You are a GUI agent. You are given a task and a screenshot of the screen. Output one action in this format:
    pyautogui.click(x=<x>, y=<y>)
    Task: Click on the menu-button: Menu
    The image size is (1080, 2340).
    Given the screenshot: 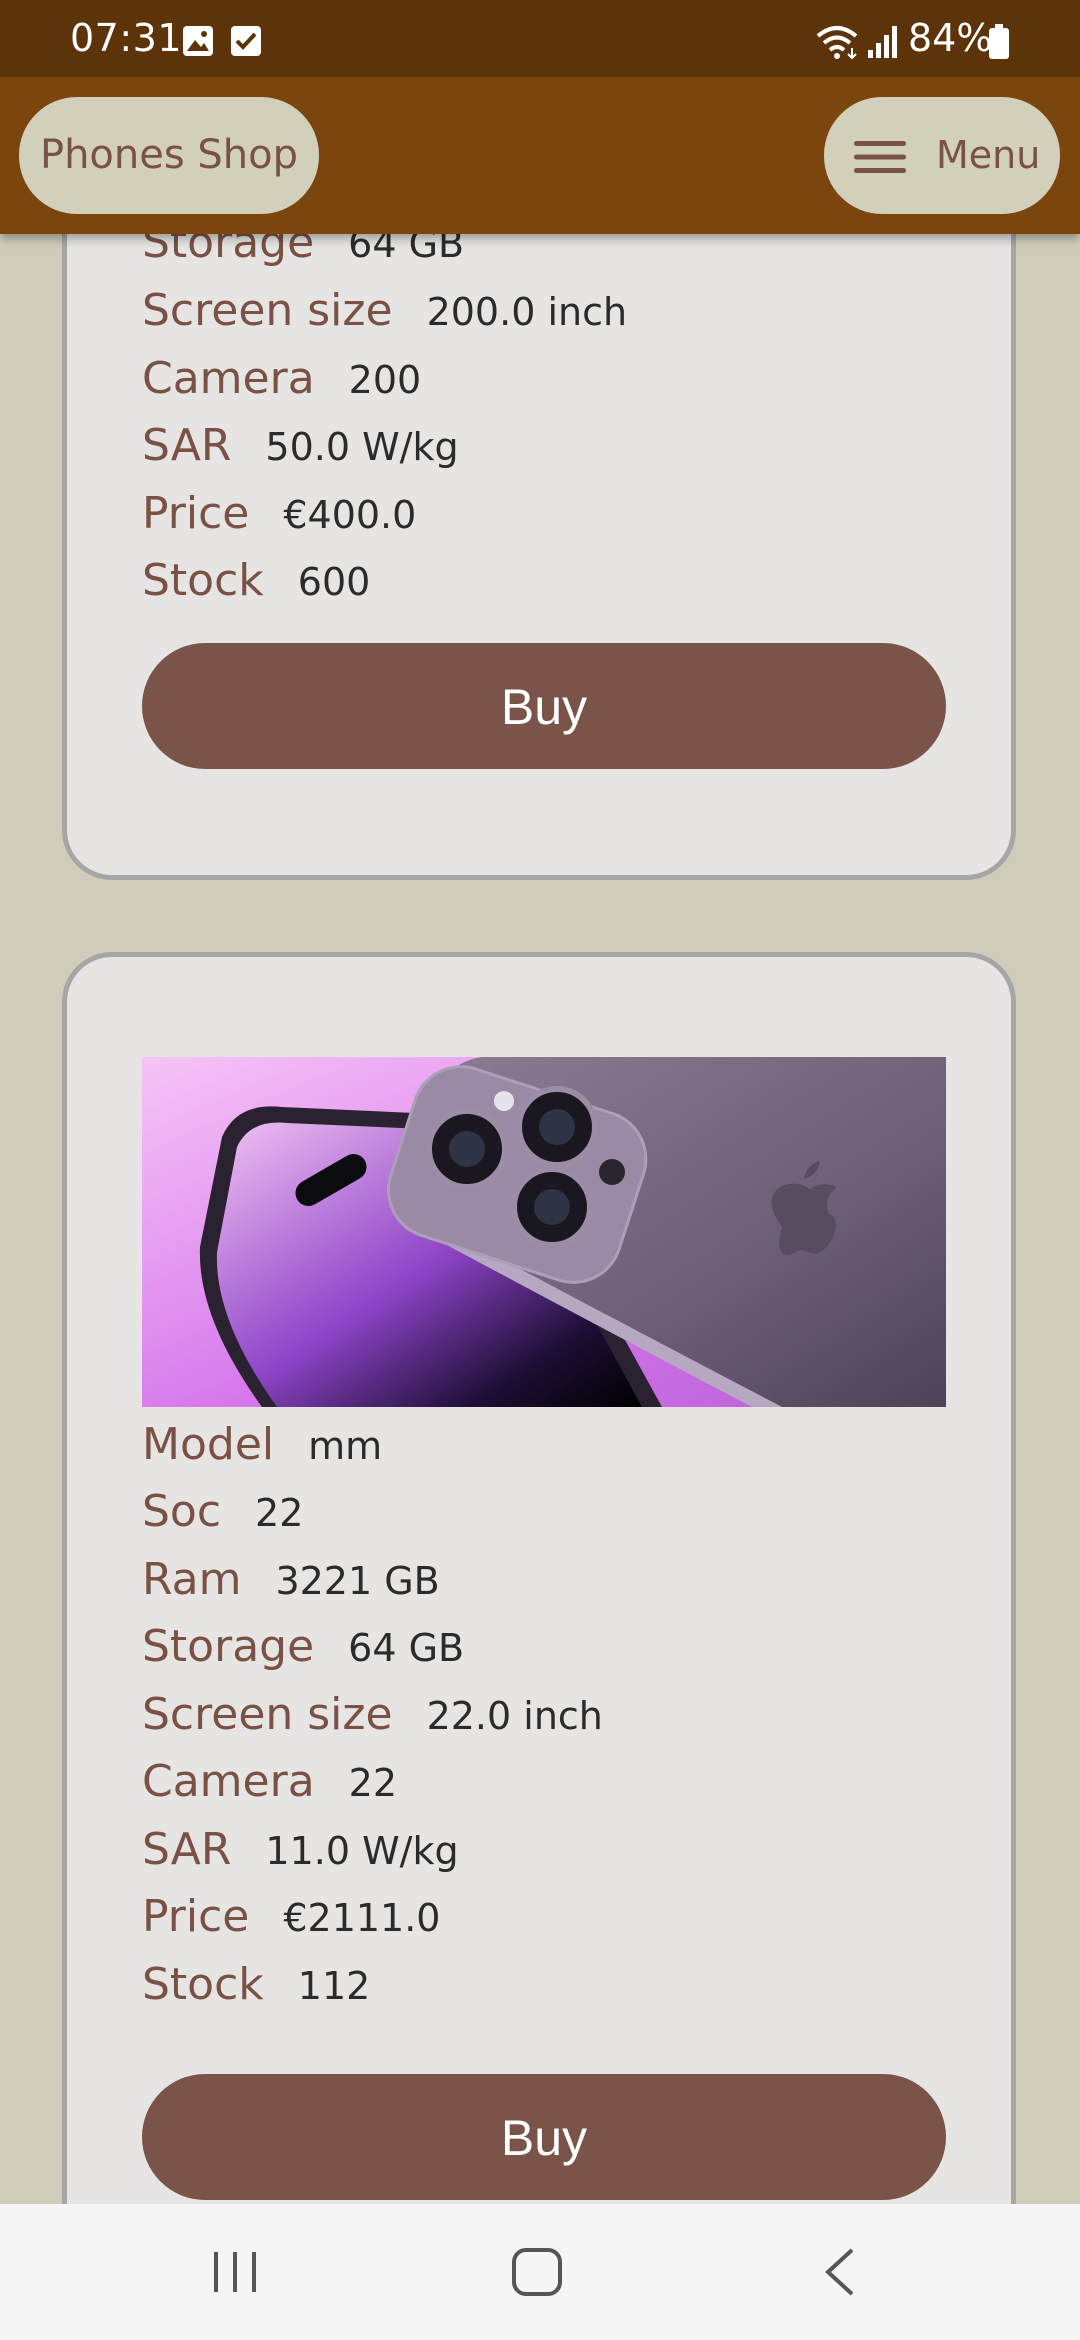 What is the action you would take?
    pyautogui.click(x=942, y=155)
    